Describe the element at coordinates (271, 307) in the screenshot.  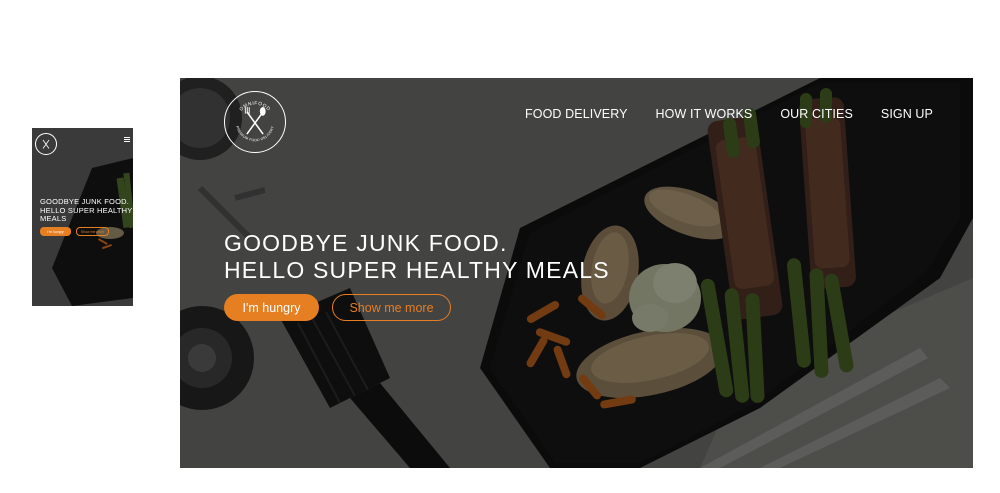
I see `im-hungry-button: I'm hungry` at that location.